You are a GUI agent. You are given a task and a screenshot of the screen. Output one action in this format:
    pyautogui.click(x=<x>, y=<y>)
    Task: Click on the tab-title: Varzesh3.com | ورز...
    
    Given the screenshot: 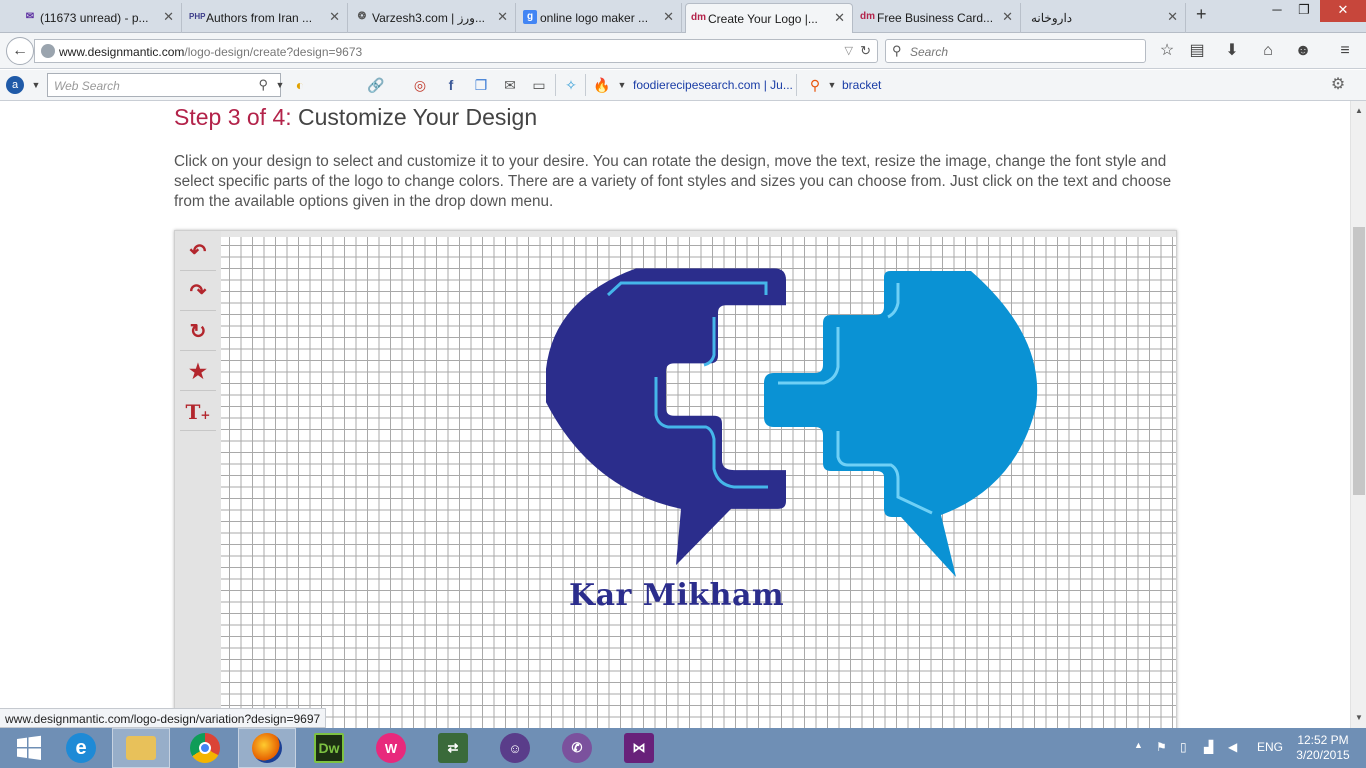 What is the action you would take?
    pyautogui.click(x=428, y=18)
    